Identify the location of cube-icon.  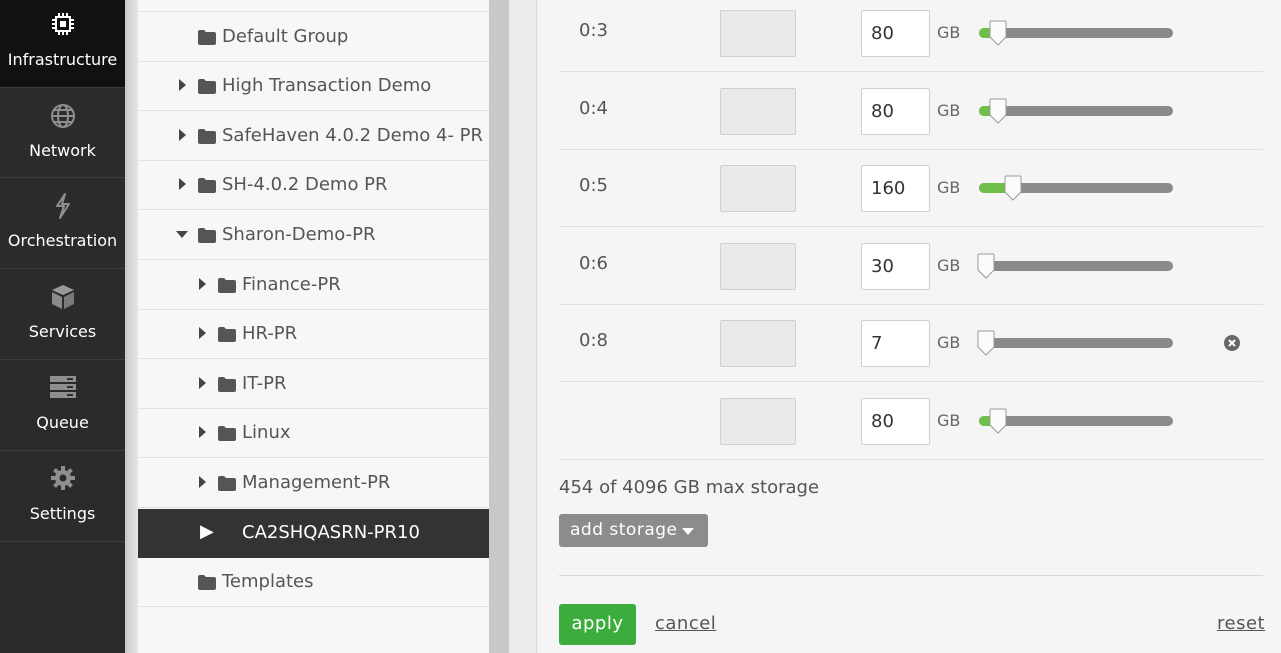
(62, 299).